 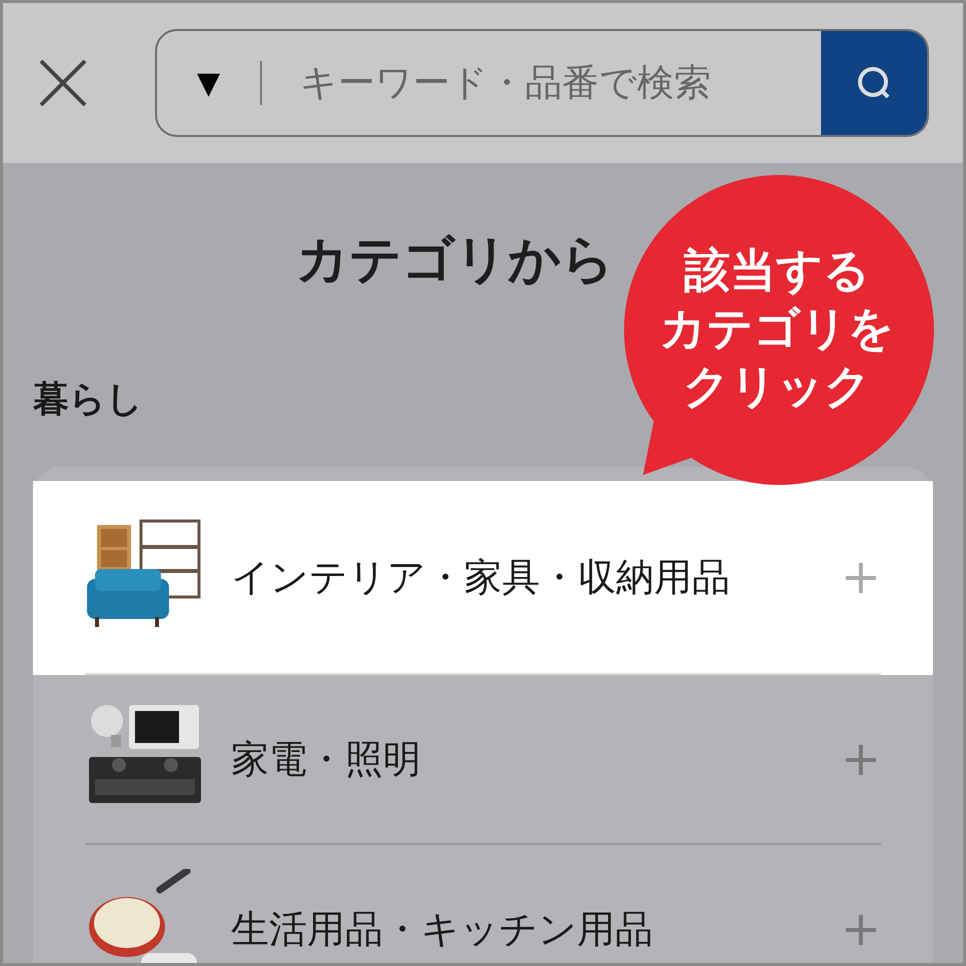 What do you see at coordinates (208, 83) in the screenshot?
I see `scope-dropdown: ▼` at bounding box center [208, 83].